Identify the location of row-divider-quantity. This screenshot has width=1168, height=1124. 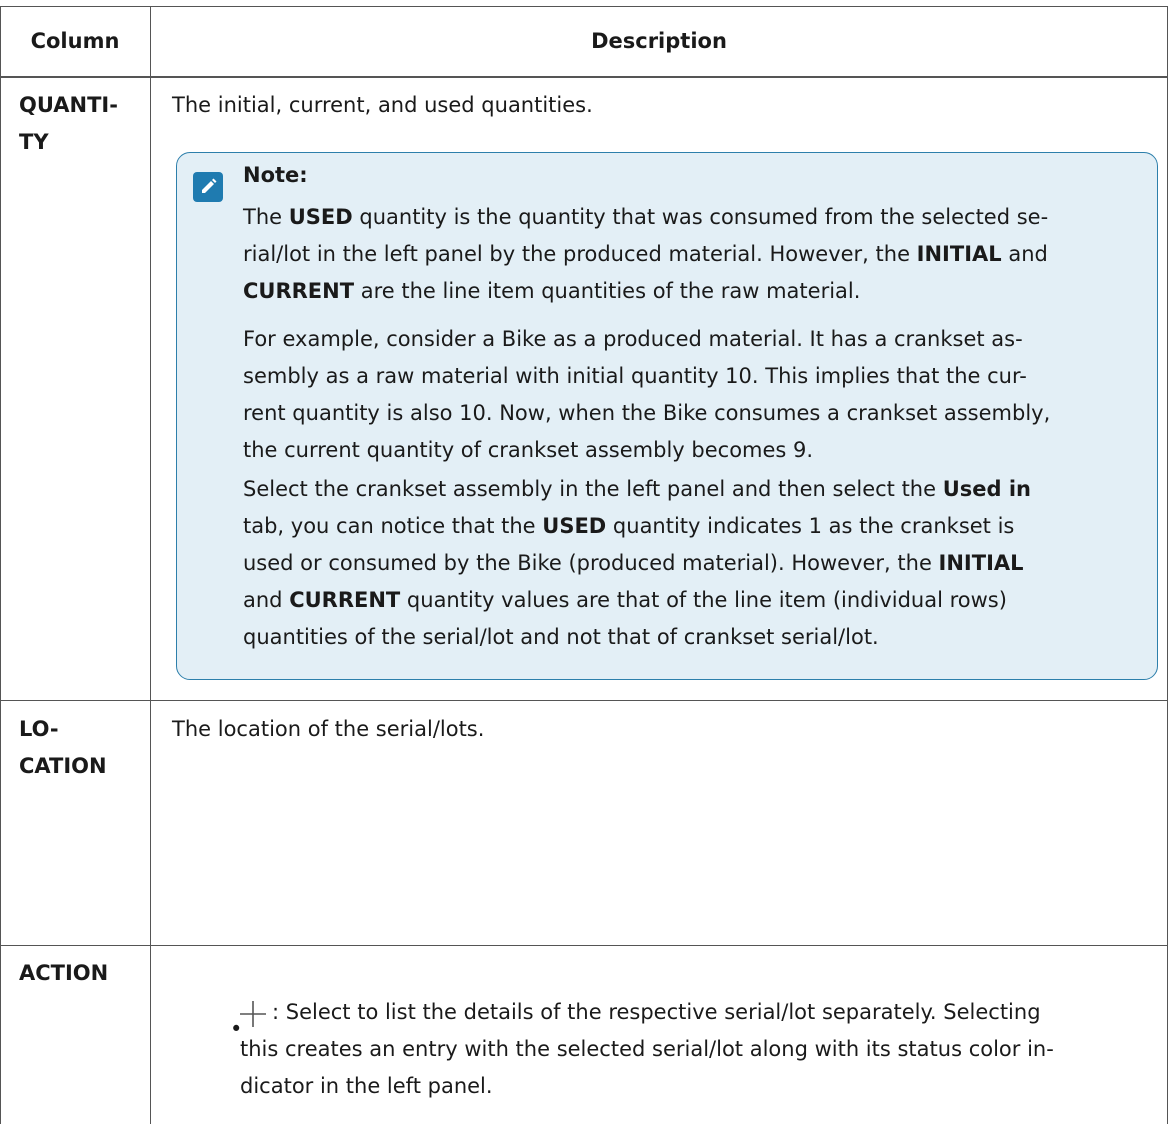
(584, 700).